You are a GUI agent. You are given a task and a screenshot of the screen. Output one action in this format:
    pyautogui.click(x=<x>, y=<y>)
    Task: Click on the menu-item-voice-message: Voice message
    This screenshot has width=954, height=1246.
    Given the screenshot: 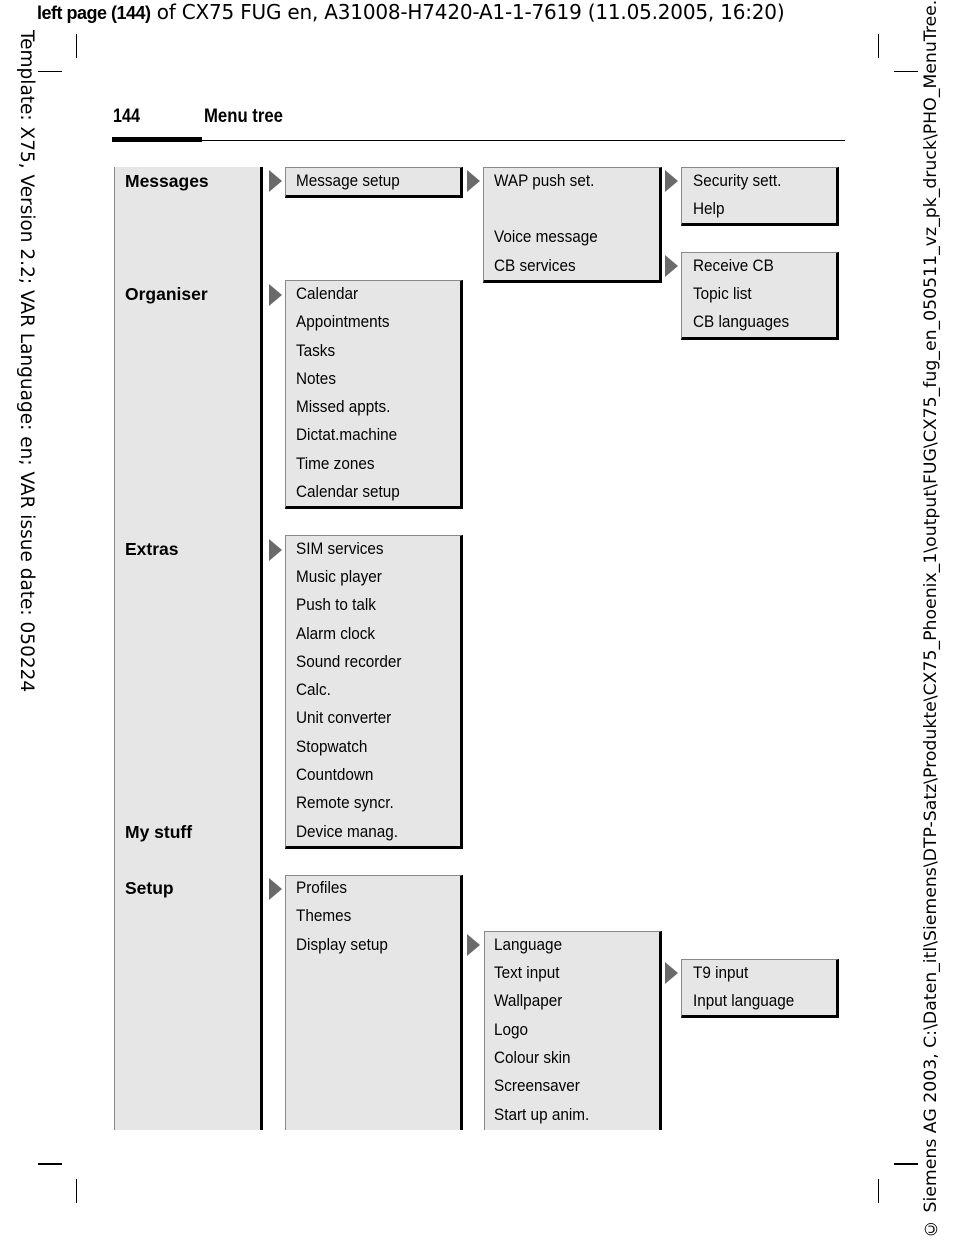 What is the action you would take?
    pyautogui.click(x=546, y=237)
    